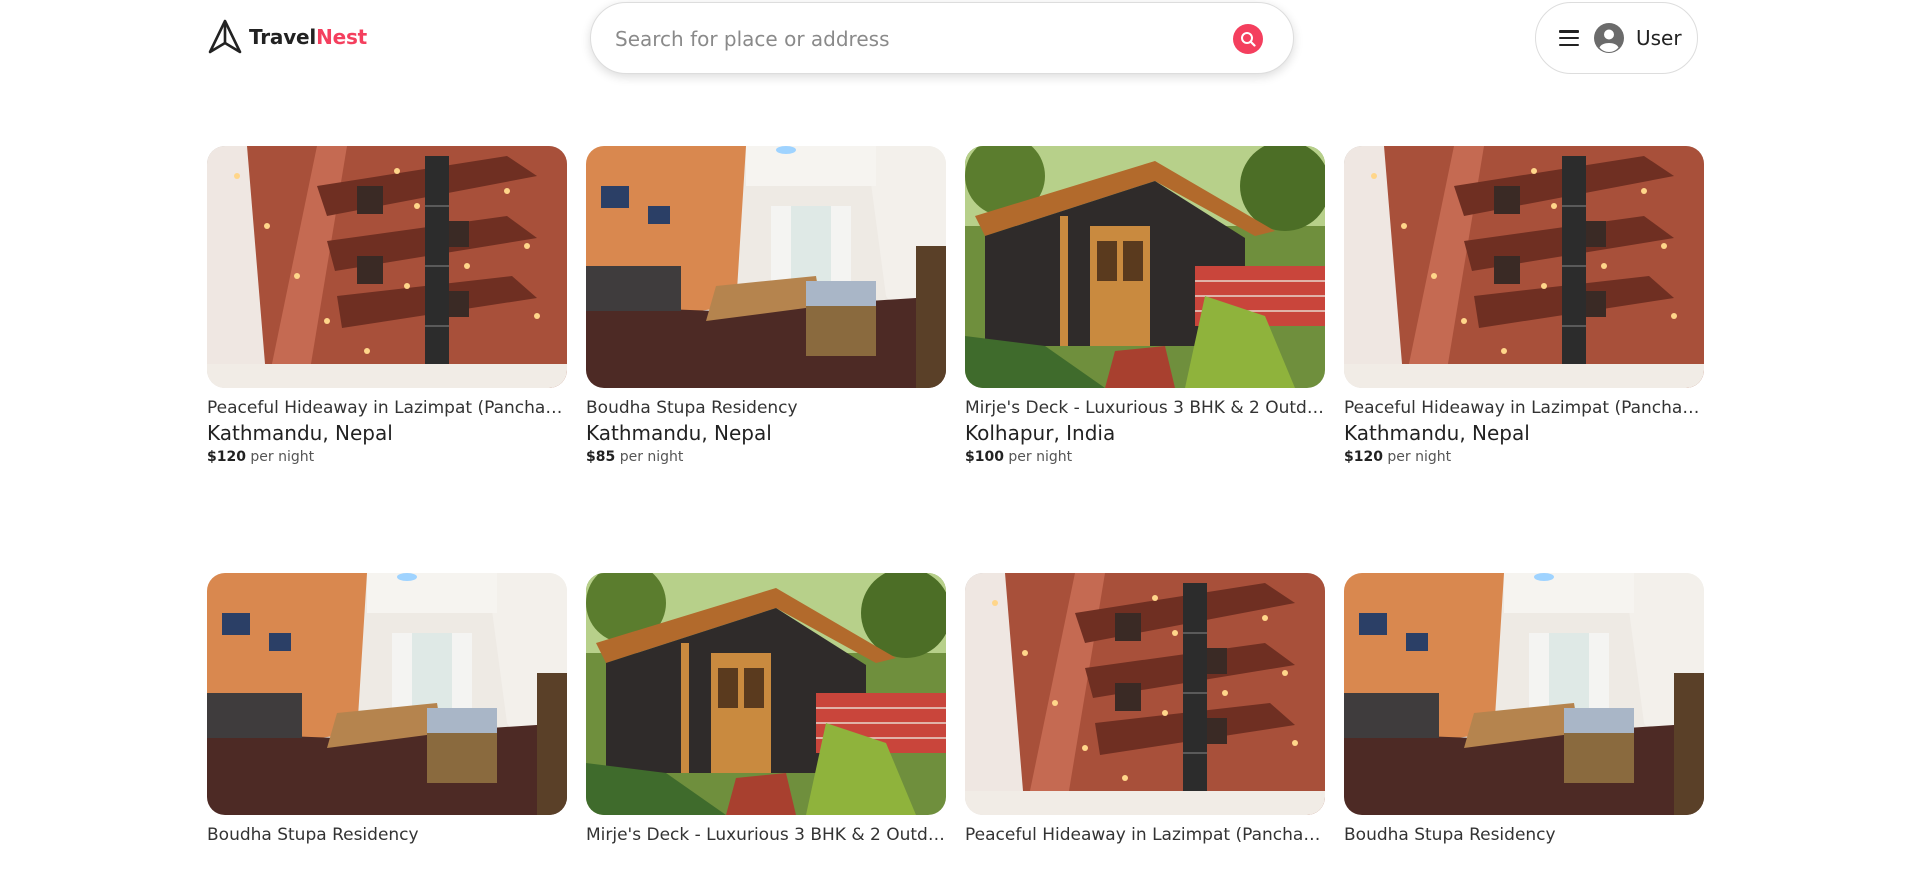  I want to click on search-button, so click(1248, 39).